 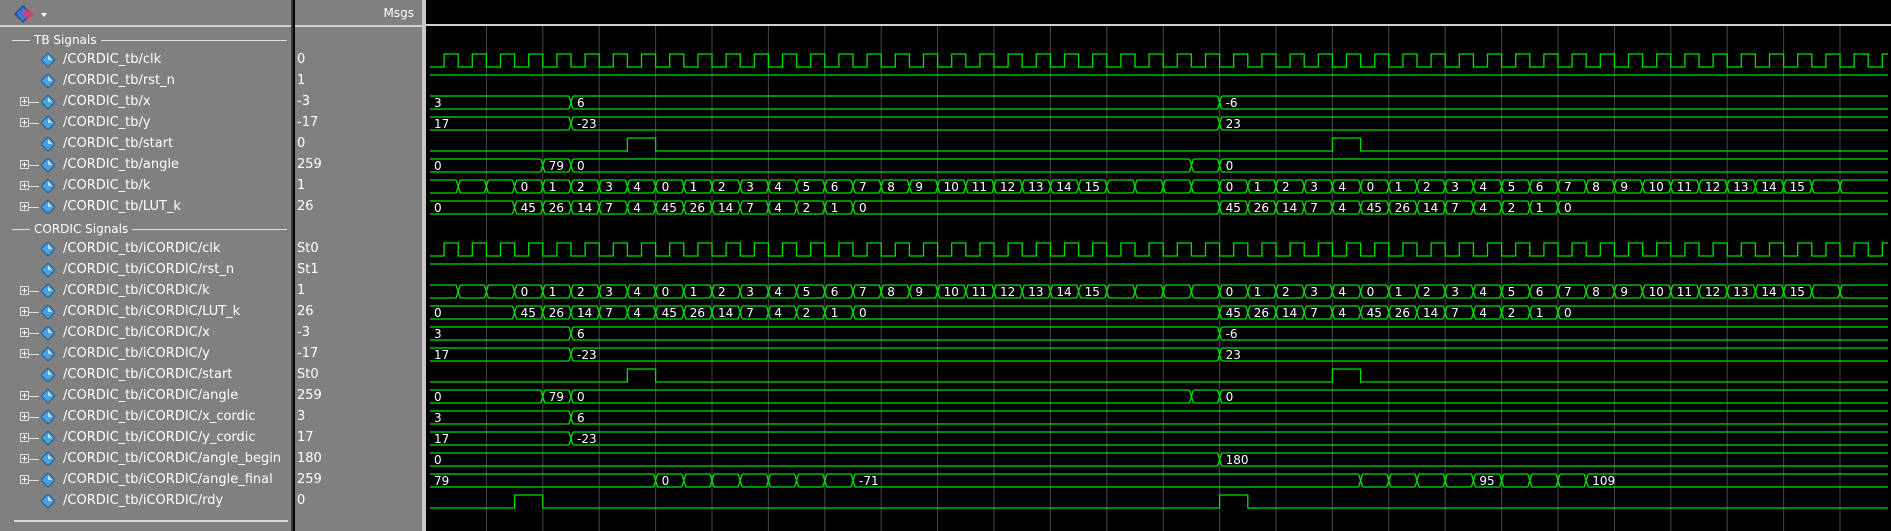 What do you see at coordinates (669, 208) in the screenshot?
I see `bus-value-label: 45` at bounding box center [669, 208].